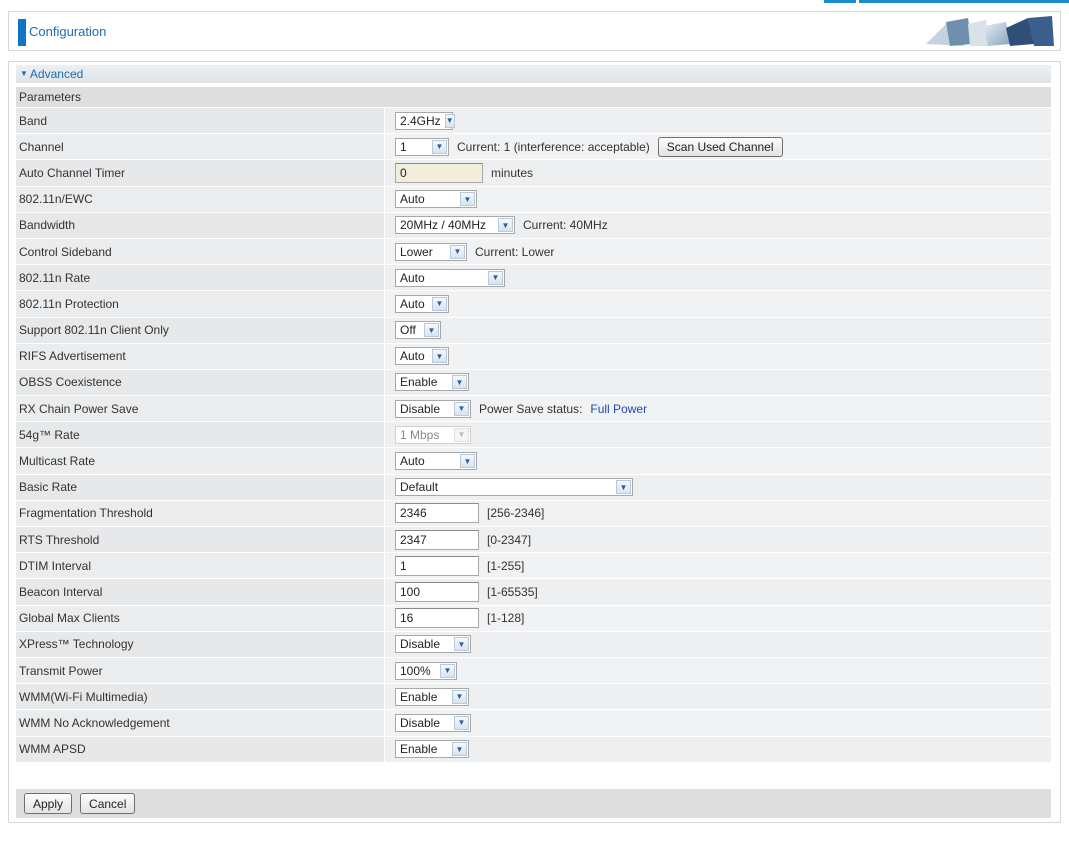 This screenshot has height=853, width=1069. What do you see at coordinates (533, 74) in the screenshot?
I see `advanced-section-toggle: ▼ Advanced` at bounding box center [533, 74].